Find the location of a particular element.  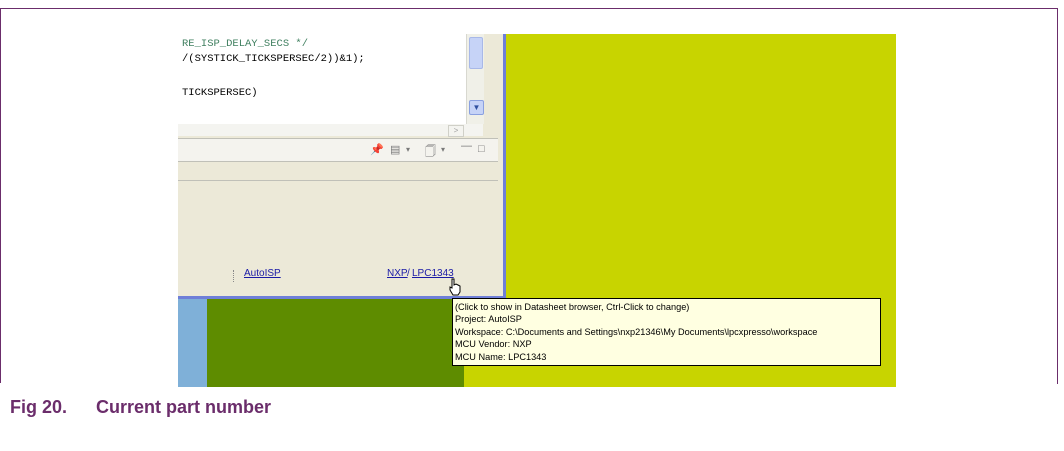

vertical-scrollbar: ▼ is located at coordinates (475, 79).